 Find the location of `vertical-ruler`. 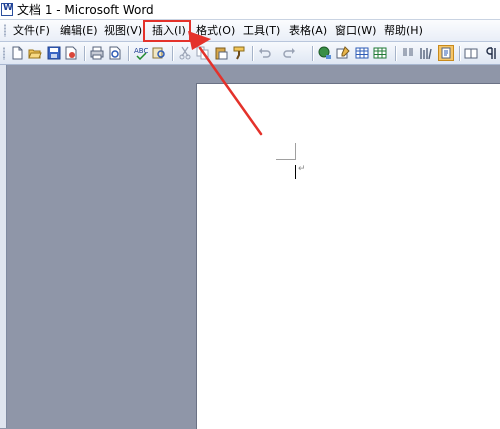

vertical-ruler is located at coordinates (3, 246).